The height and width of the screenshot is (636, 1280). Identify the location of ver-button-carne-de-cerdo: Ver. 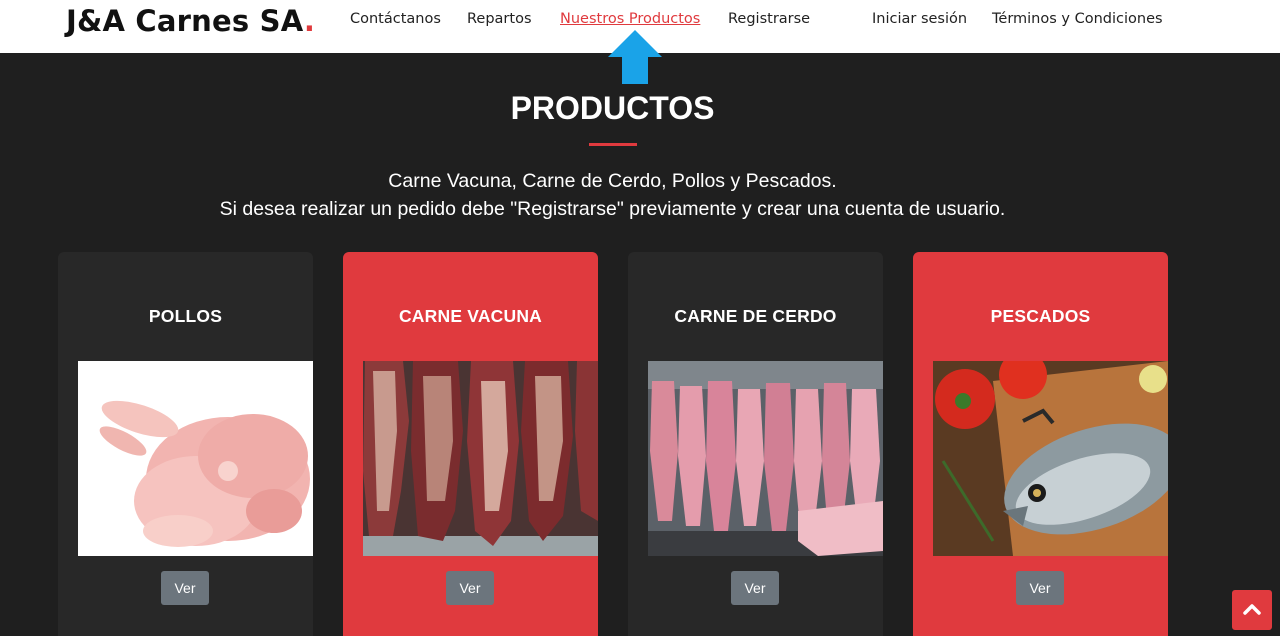
(755, 588).